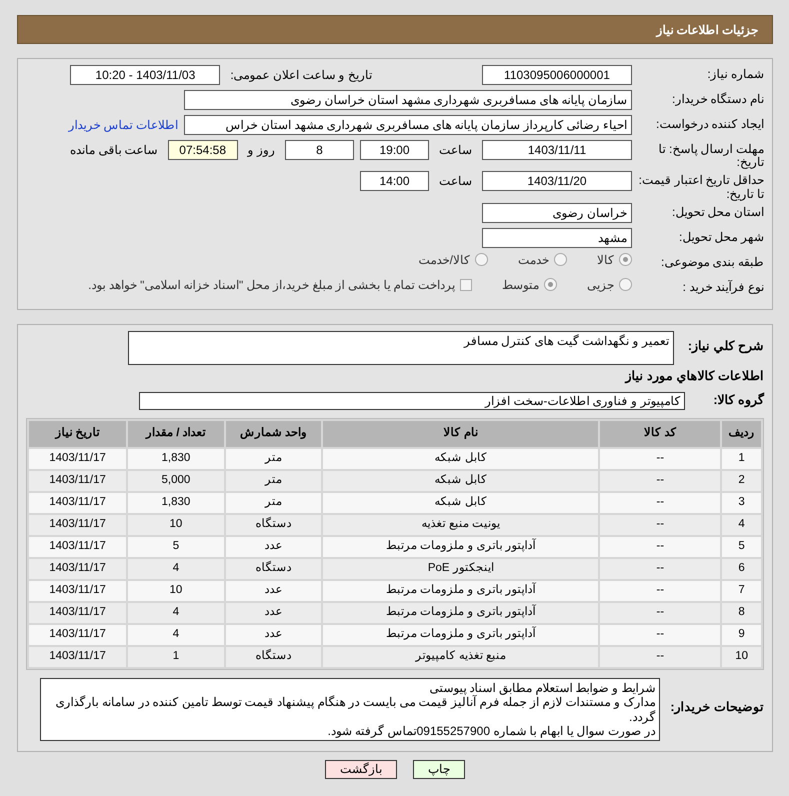  Describe the element at coordinates (741, 568) in the screenshot. I see `table-cell: 6` at that location.